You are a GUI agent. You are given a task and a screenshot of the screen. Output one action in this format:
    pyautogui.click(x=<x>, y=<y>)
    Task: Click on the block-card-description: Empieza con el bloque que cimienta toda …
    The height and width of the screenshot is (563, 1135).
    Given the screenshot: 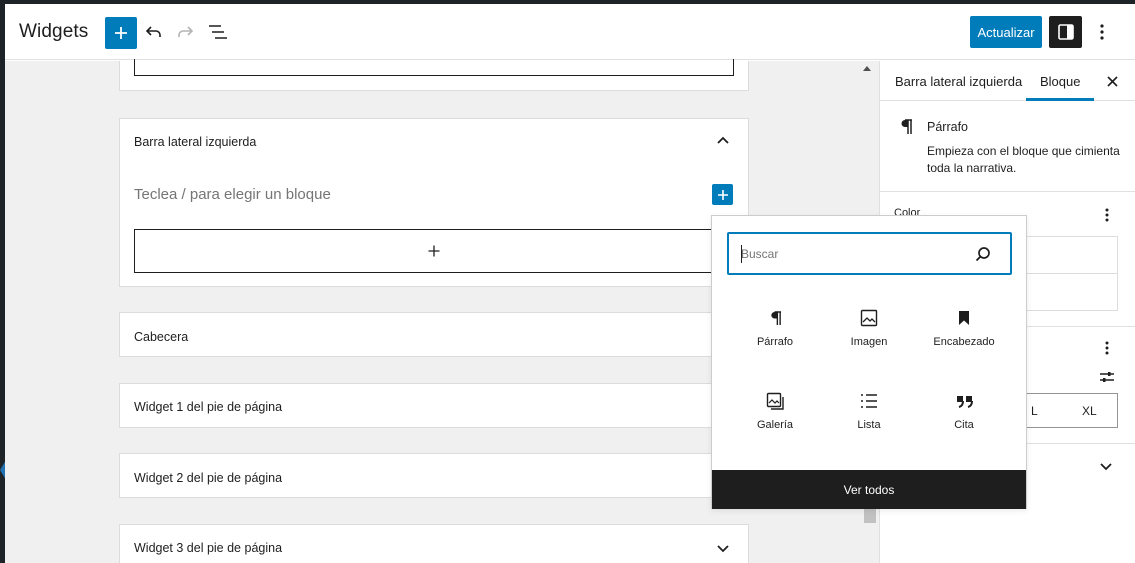 What is the action you would take?
    pyautogui.click(x=1023, y=159)
    